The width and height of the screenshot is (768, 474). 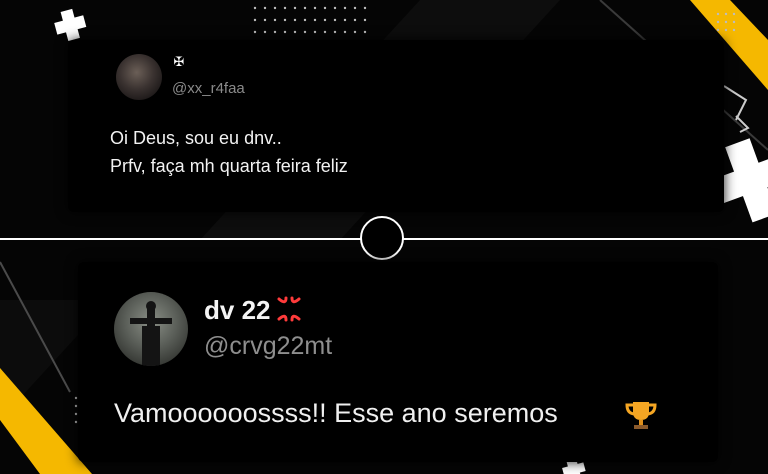 I want to click on anger-symbol-icon, so click(x=289, y=309).